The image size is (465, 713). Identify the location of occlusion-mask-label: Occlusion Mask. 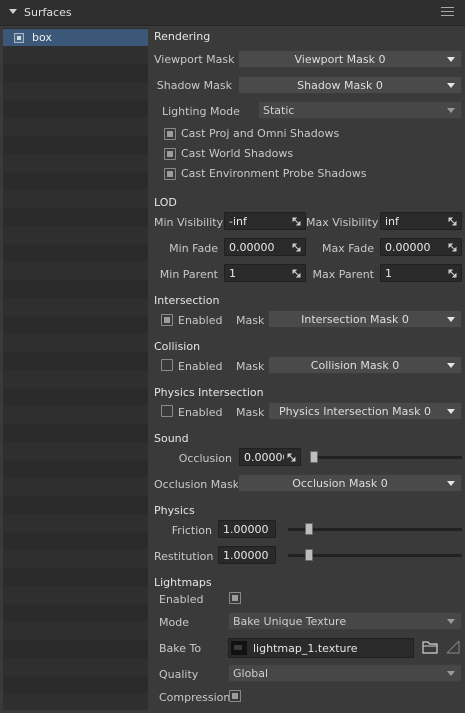
(197, 484).